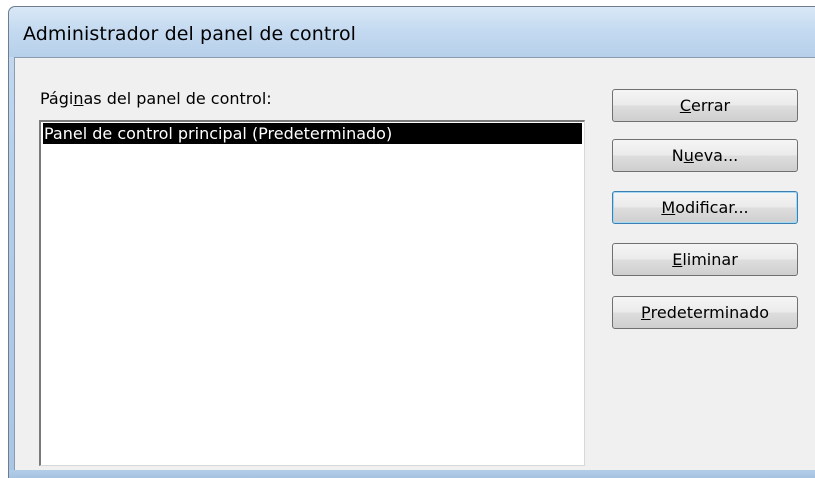 Image resolution: width=815 pixels, height=478 pixels. I want to click on pages-list-label-accesskey: n, so click(78, 98).